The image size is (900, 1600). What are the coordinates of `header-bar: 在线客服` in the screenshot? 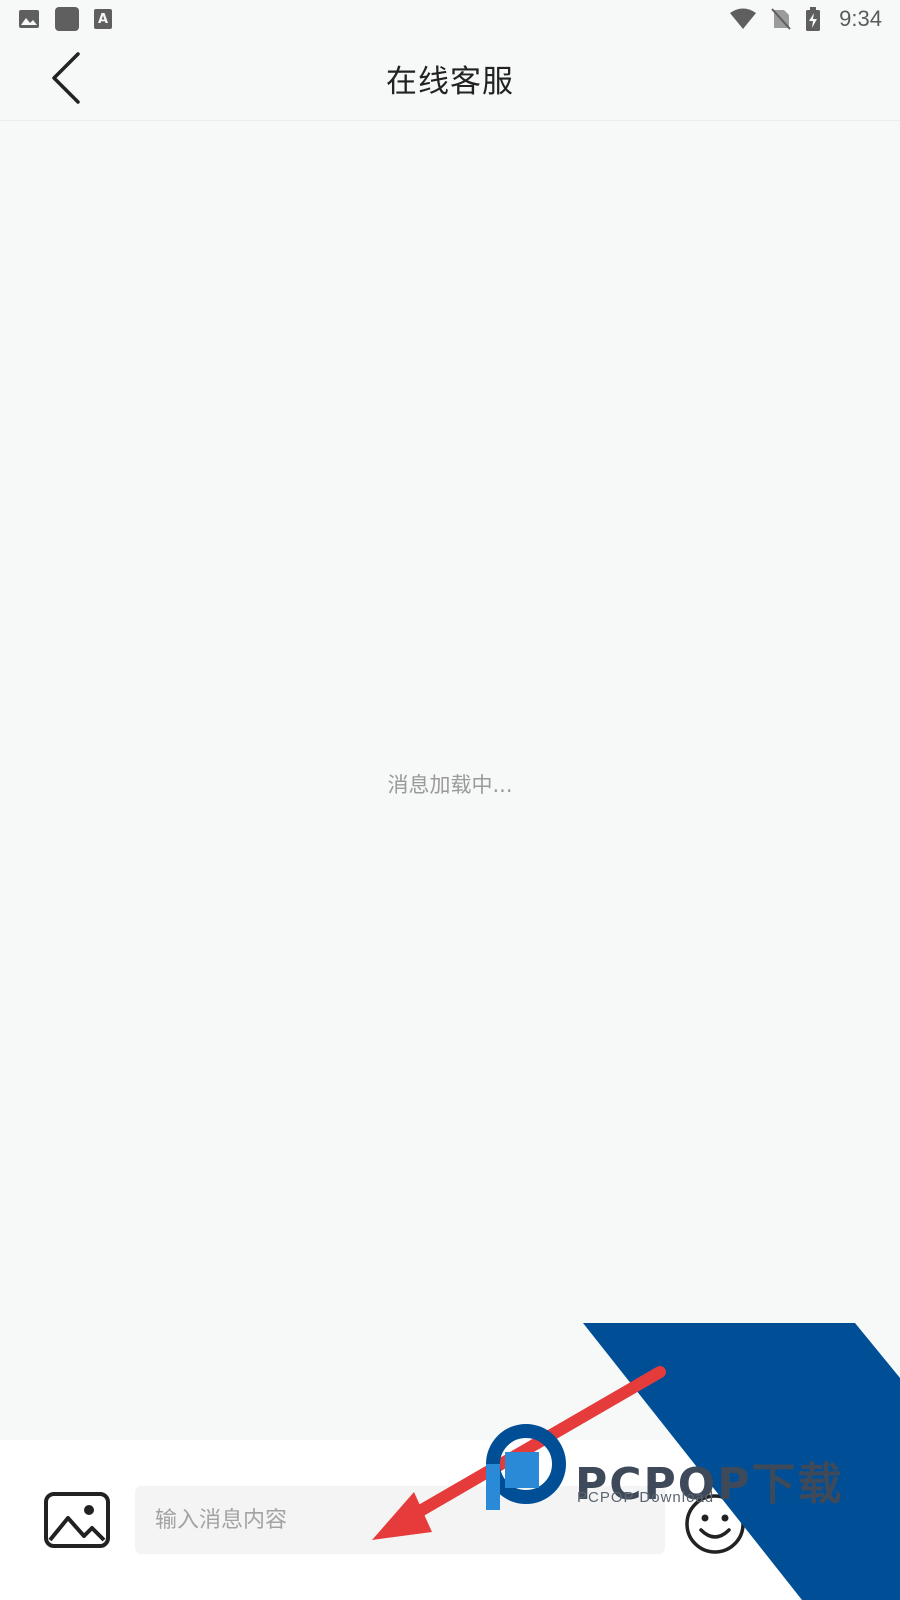 It's located at (450, 79).